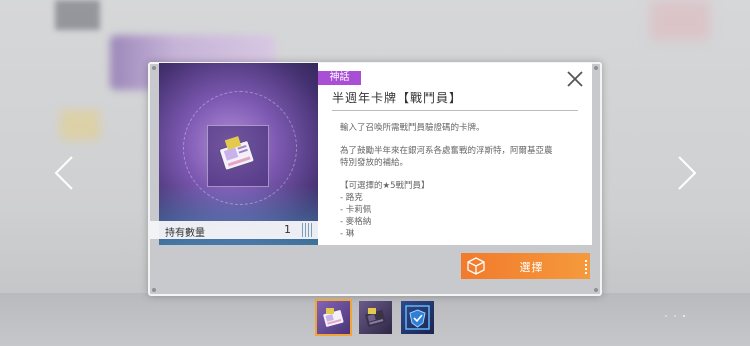 The image size is (750, 346). Describe the element at coordinates (676, 311) in the screenshot. I see `page-indicator` at that location.